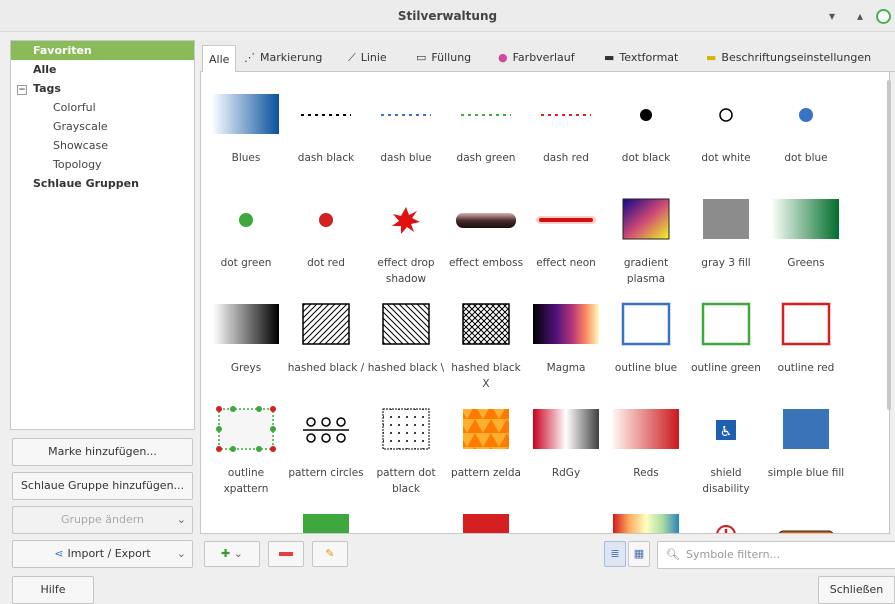  What do you see at coordinates (181, 519) in the screenshot?
I see `chevron-down-icon: ⌄` at bounding box center [181, 519].